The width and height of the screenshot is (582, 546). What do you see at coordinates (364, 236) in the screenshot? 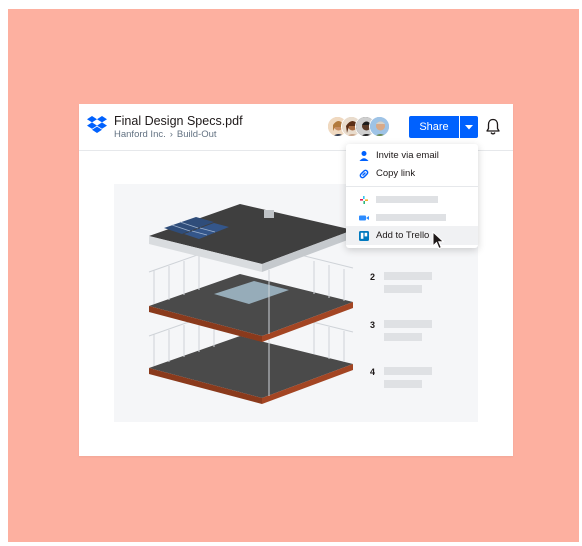
I see `trello-icon` at bounding box center [364, 236].